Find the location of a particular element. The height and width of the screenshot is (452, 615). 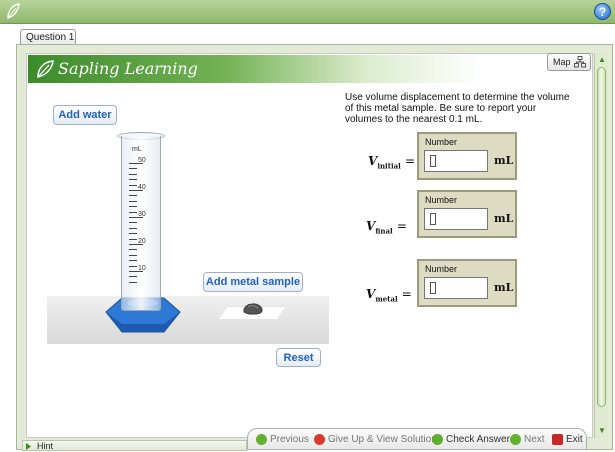

reset-button: Reset is located at coordinates (298, 357).